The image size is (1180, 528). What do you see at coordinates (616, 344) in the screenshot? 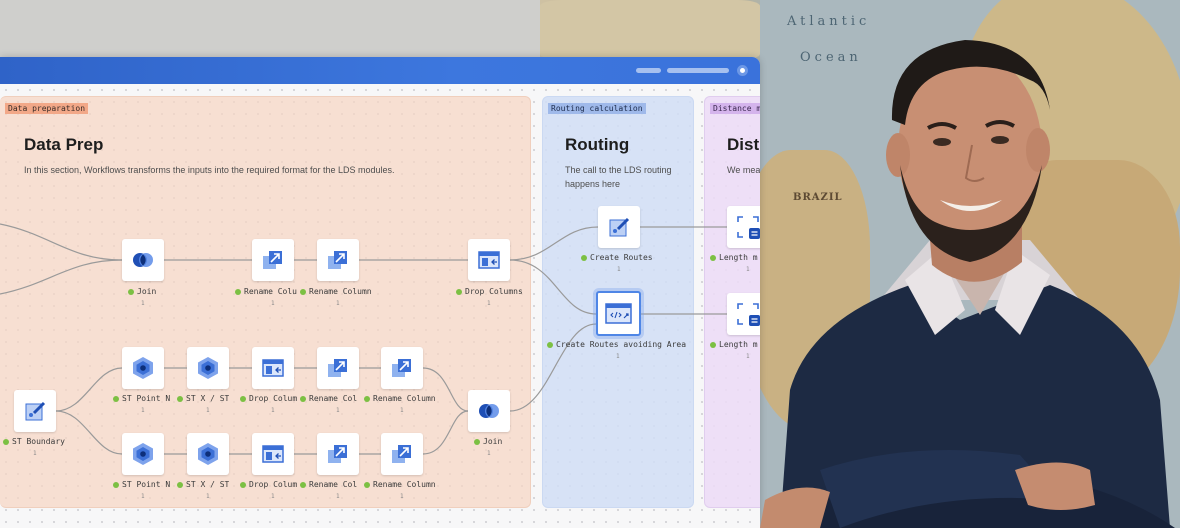
I see `node-label: Create Routes avoiding Area` at bounding box center [616, 344].